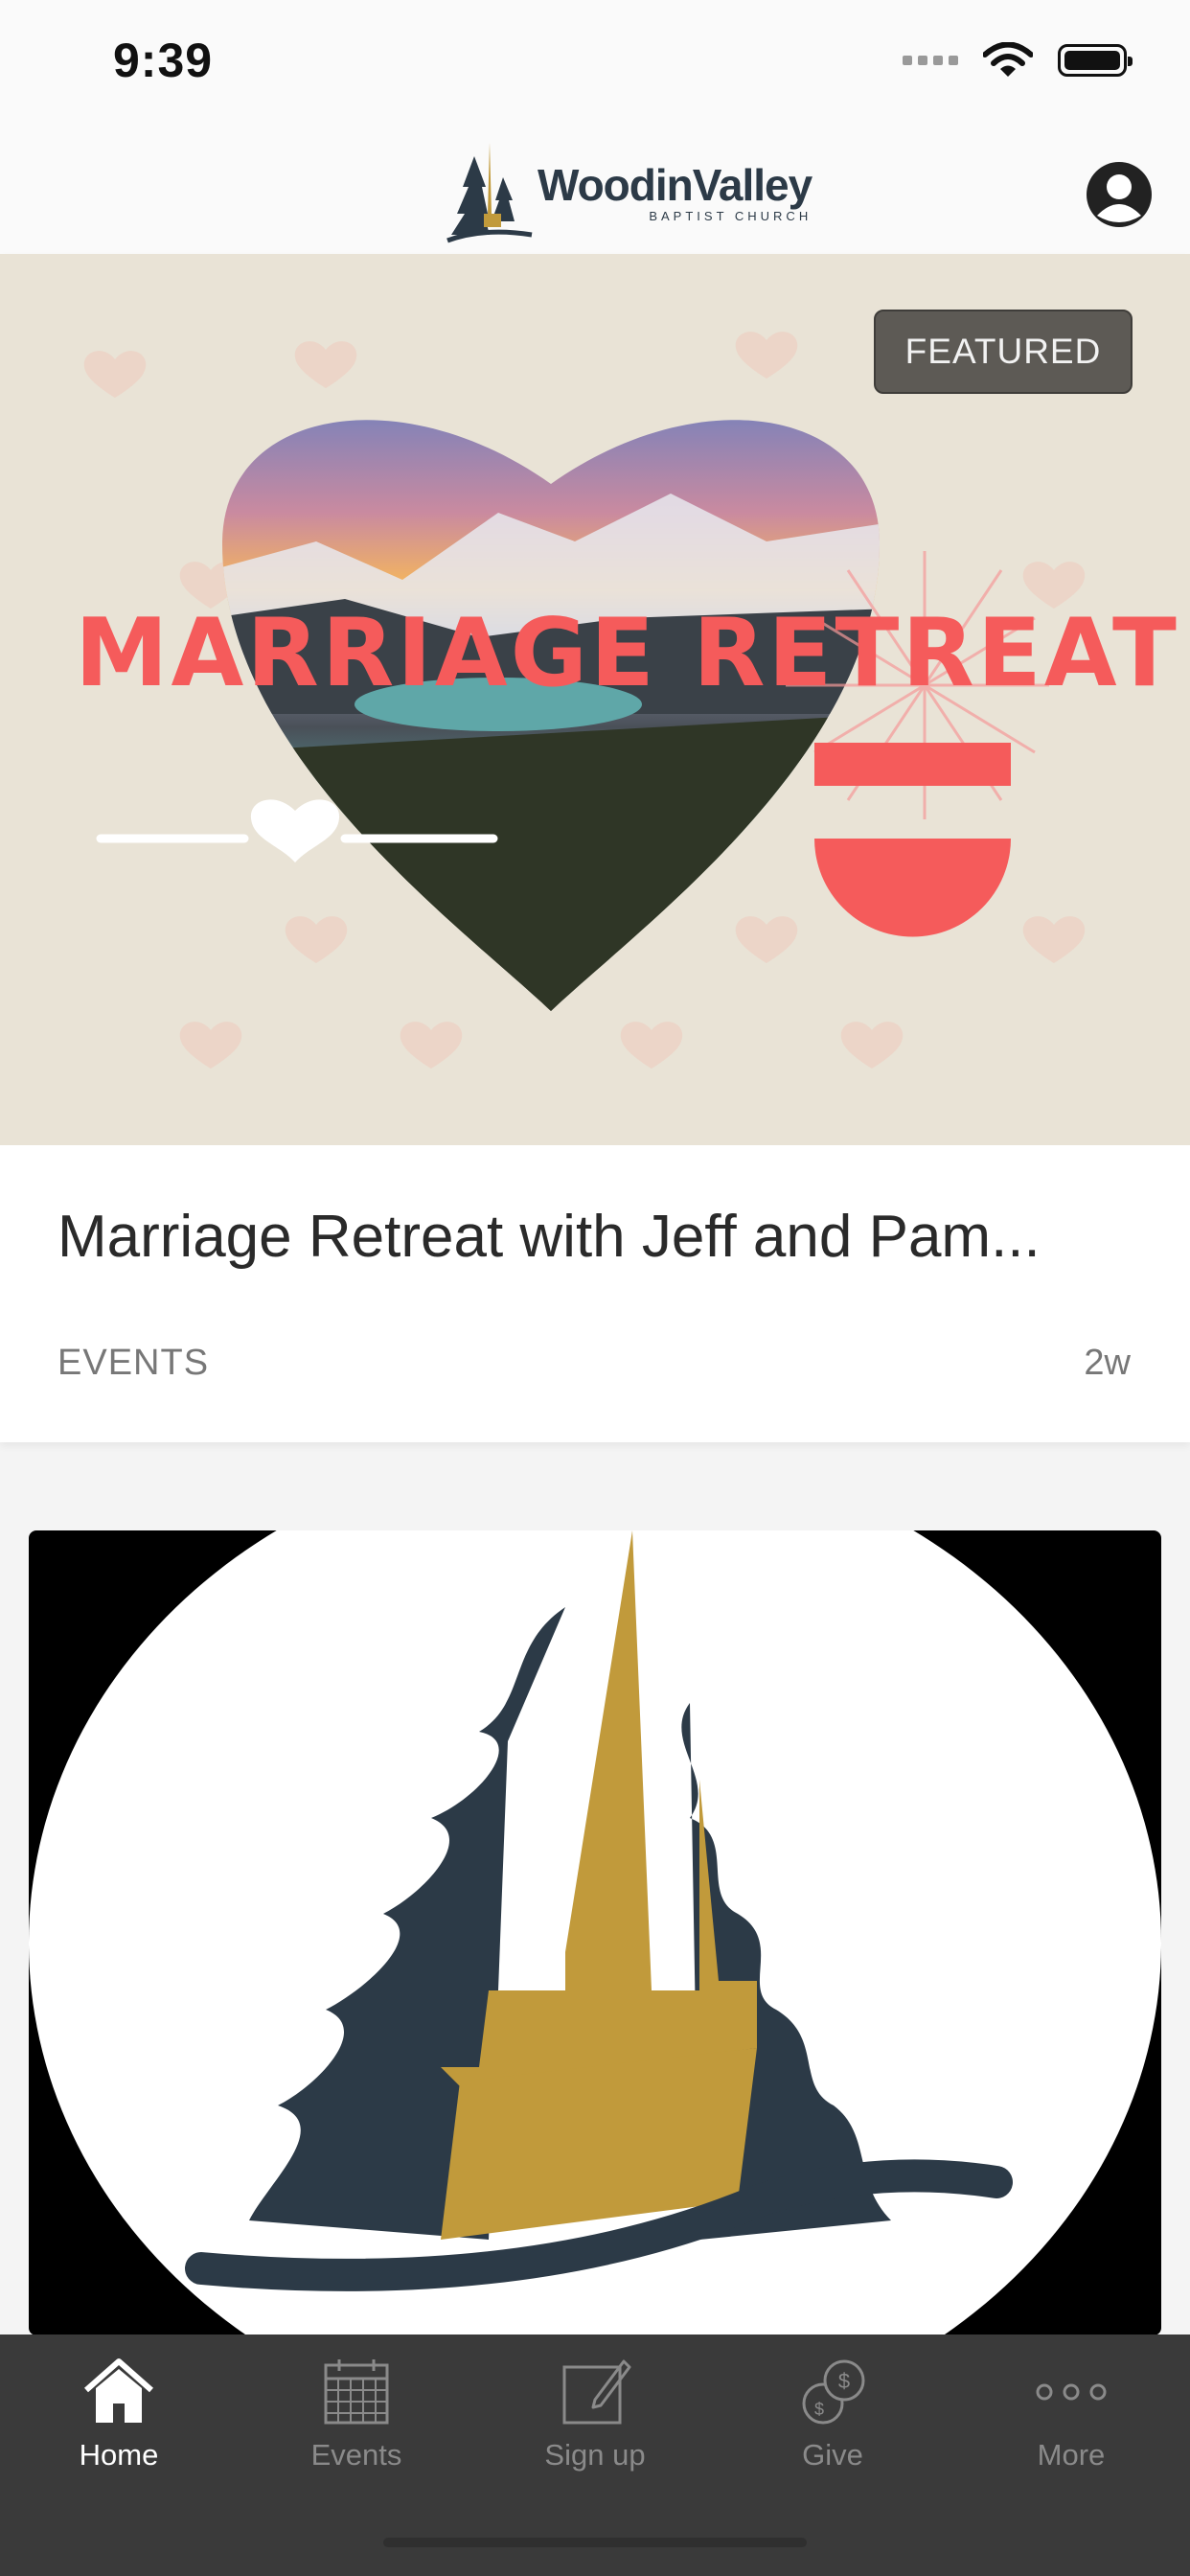  What do you see at coordinates (675, 185) in the screenshot?
I see `logo-wordmark: WoodinValley` at bounding box center [675, 185].